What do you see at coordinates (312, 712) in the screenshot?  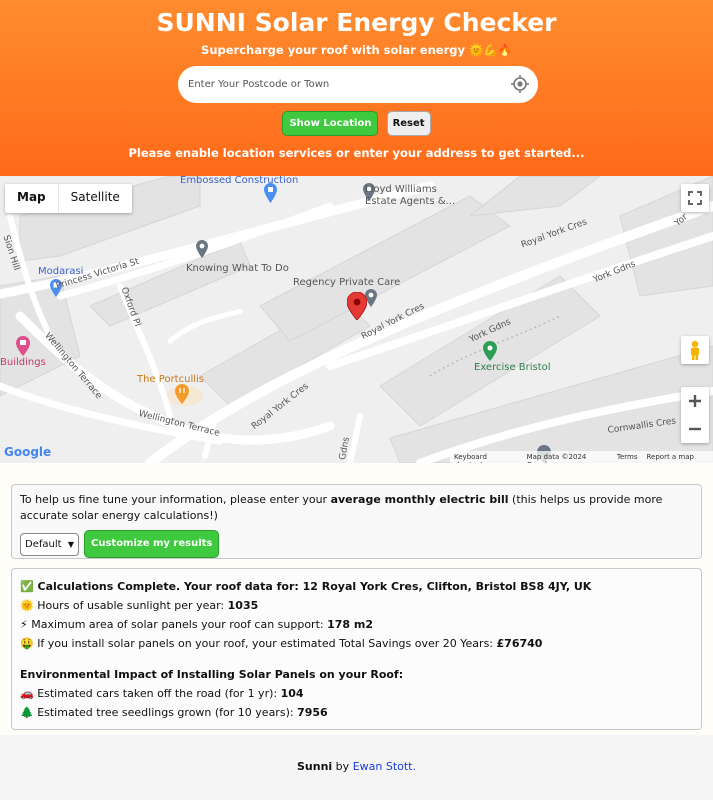 I see `trees-value: 7956` at bounding box center [312, 712].